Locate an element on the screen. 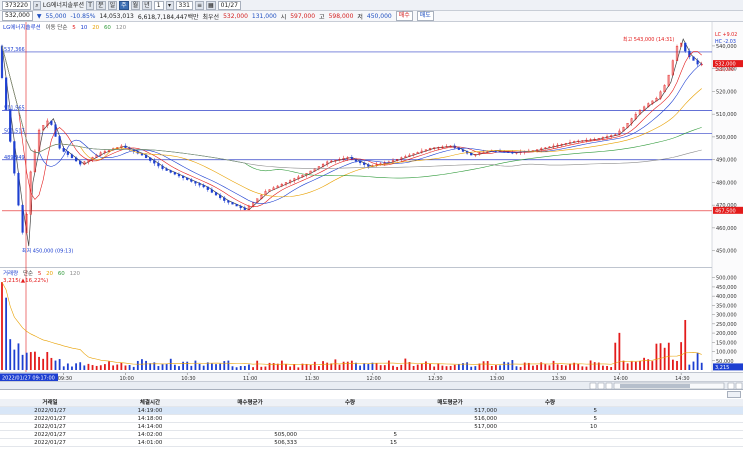 This screenshot has height=466, width=743. sell-button: 매도 is located at coordinates (425, 16).